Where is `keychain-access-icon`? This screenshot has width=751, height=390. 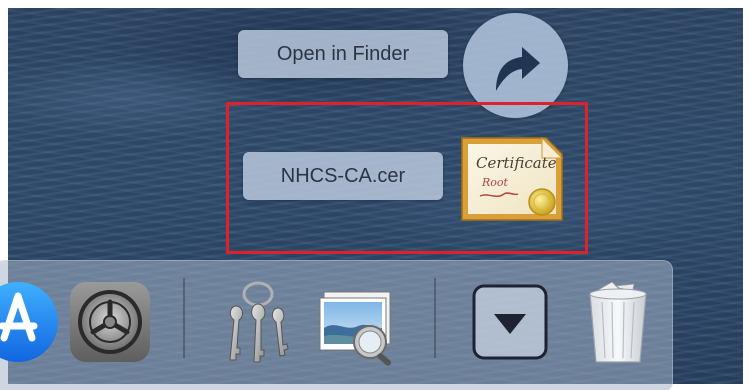
keychain-access-icon is located at coordinates (259, 322).